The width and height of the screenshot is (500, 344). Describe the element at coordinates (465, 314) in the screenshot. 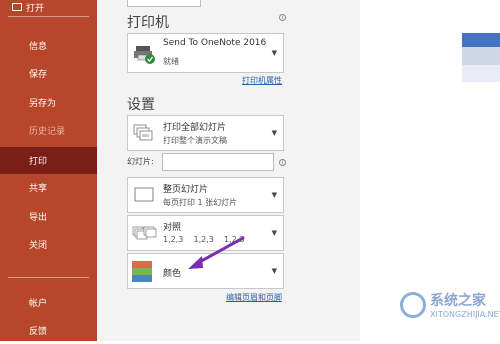

I see `watermark-url: XITONGZHIJIA.NET` at that location.